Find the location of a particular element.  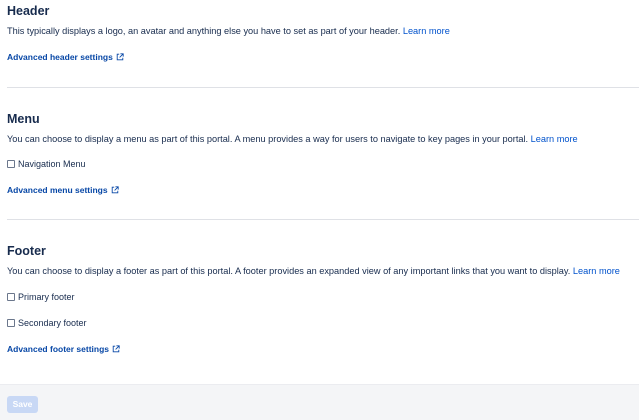

secondary-footer-checkbox is located at coordinates (11, 322).